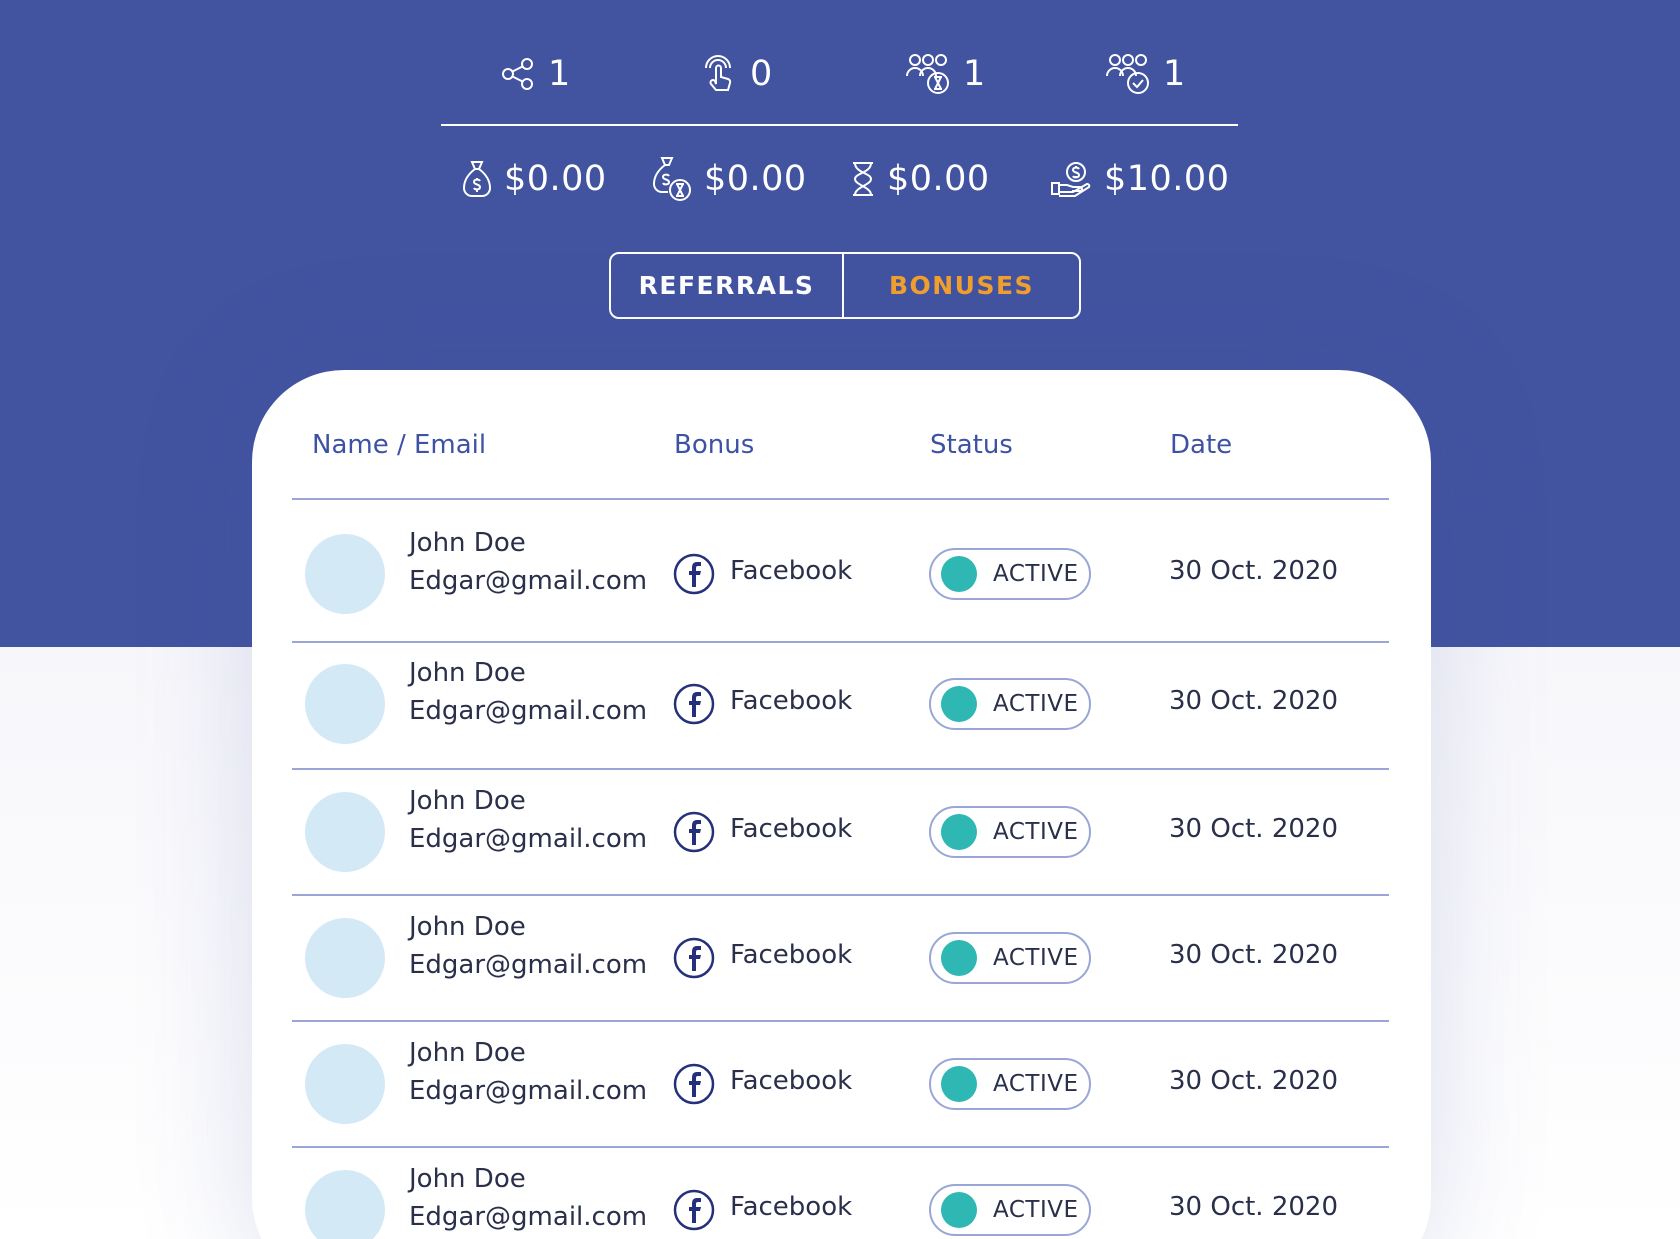 This screenshot has width=1680, height=1239. What do you see at coordinates (974, 74) in the screenshot?
I see `stat-pending-users-value: 1` at bounding box center [974, 74].